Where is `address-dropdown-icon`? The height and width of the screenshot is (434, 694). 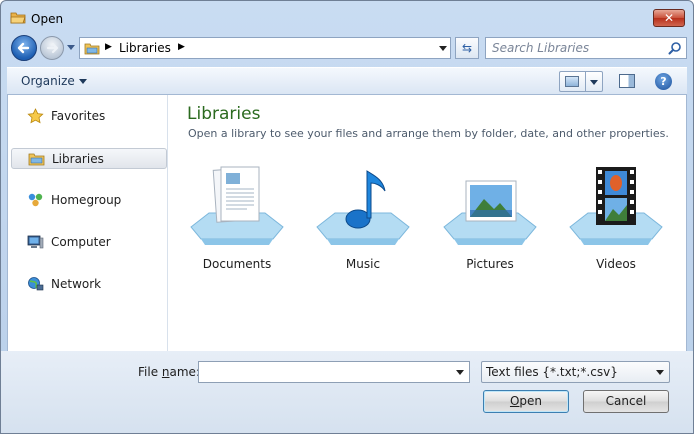 address-dropdown-icon is located at coordinates (443, 48).